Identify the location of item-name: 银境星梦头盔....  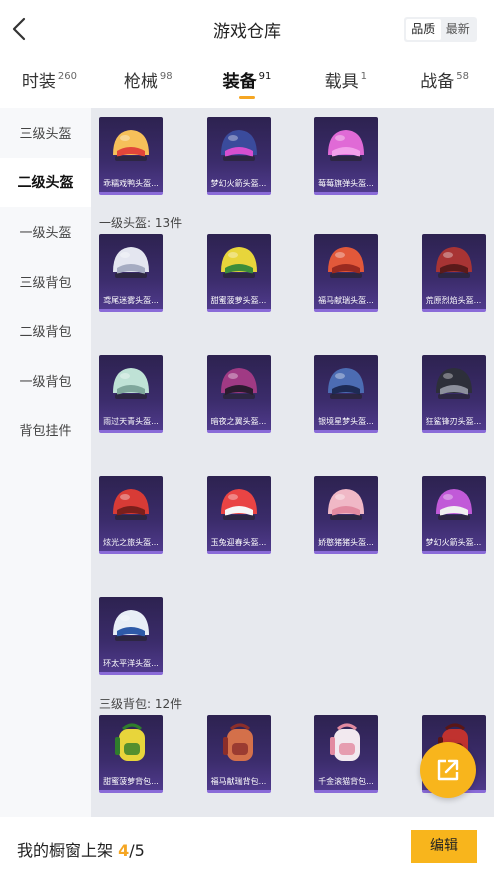
(346, 421).